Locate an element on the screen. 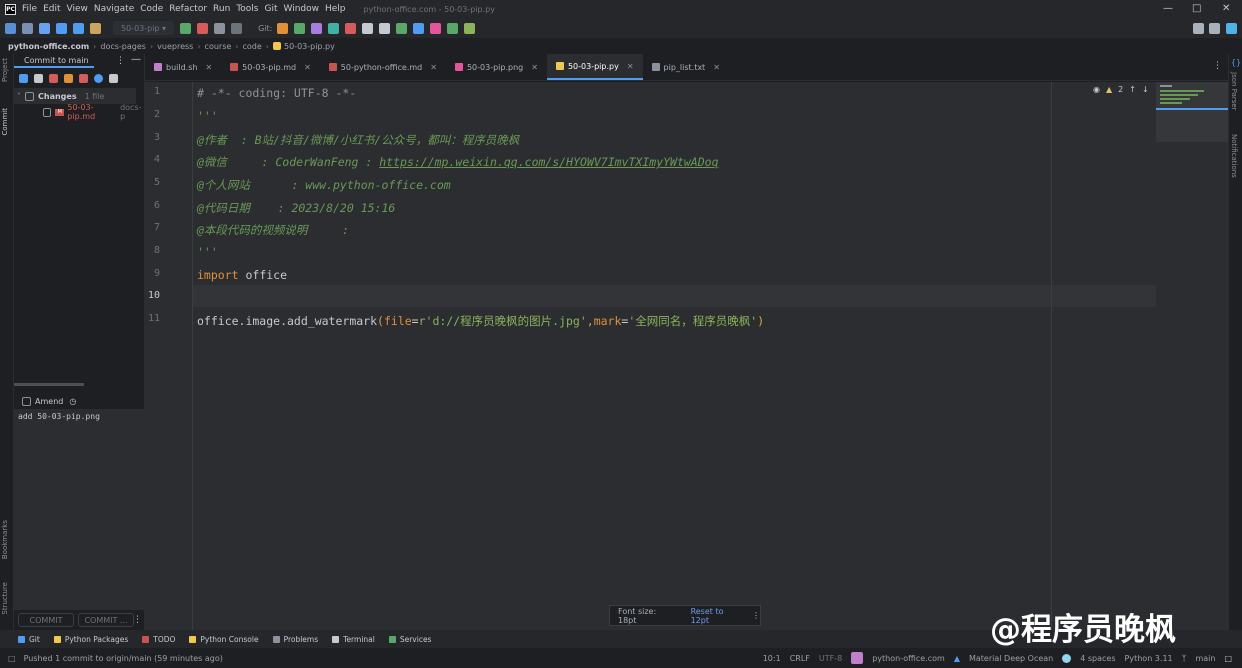 This screenshot has width=1242, height=668. coverage-icon is located at coordinates (220, 28).